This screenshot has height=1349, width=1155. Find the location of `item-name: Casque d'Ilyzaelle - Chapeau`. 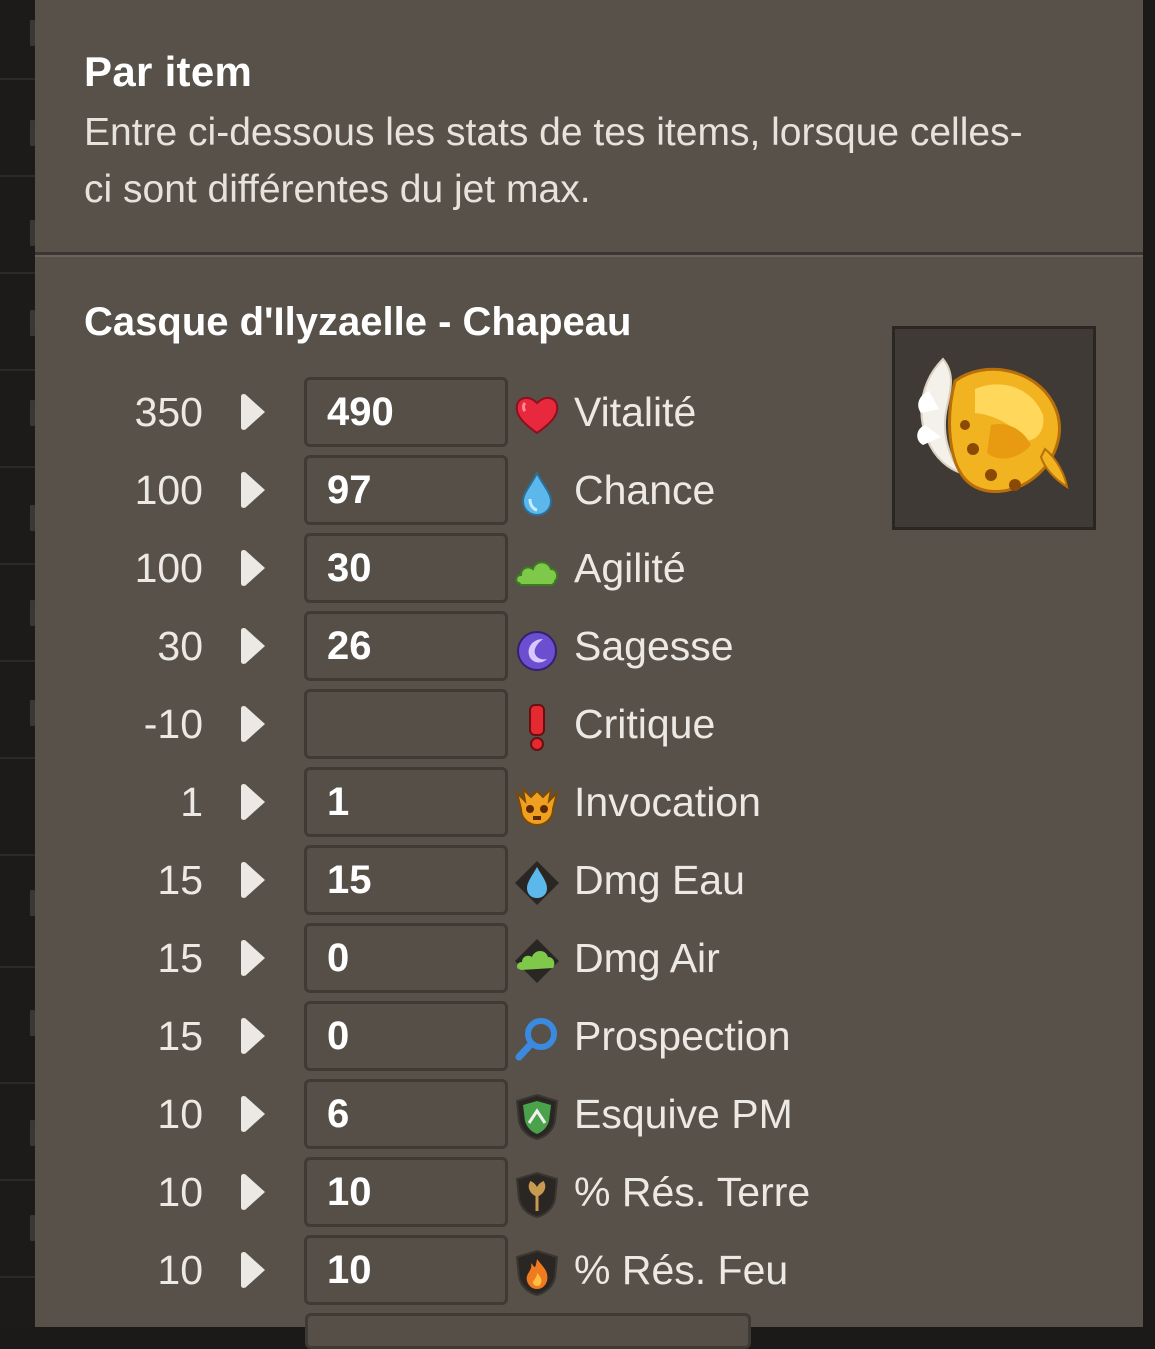

item-name: Casque d'Ilyzaelle - Chapeau is located at coordinates (358, 322).